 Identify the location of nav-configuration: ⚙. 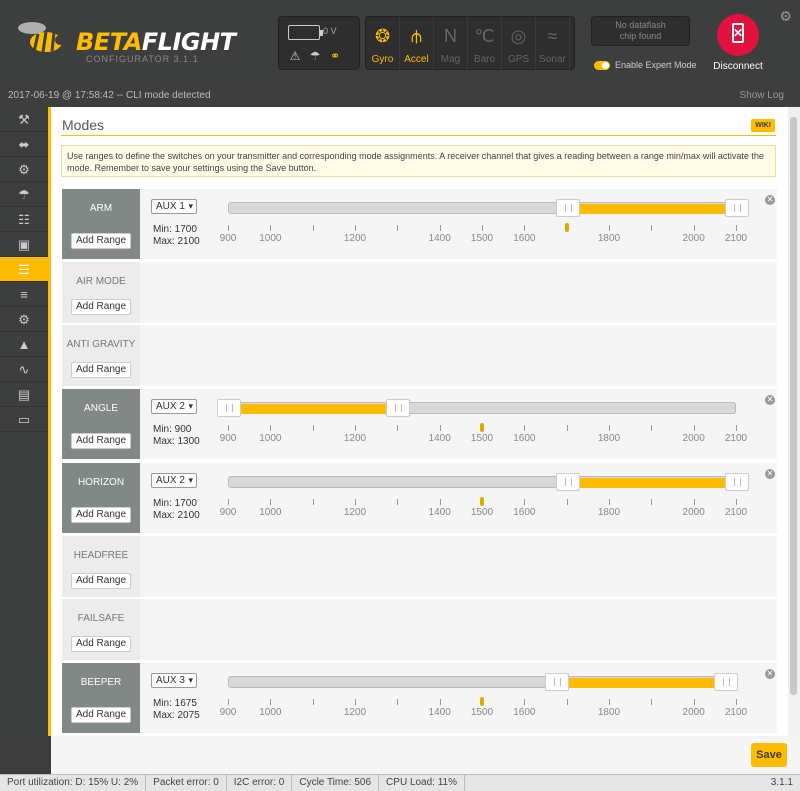
(24, 169).